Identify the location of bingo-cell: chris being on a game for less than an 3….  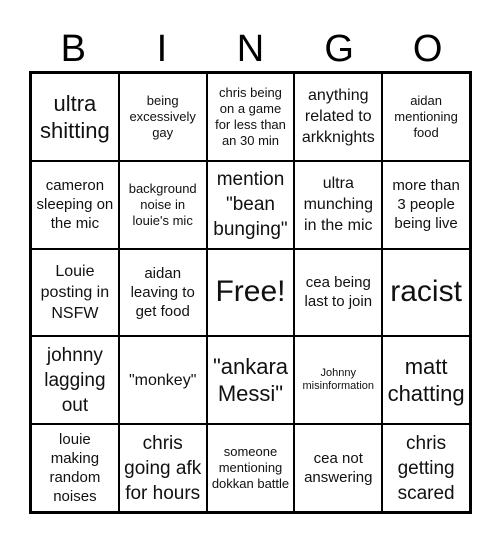
(250, 117).